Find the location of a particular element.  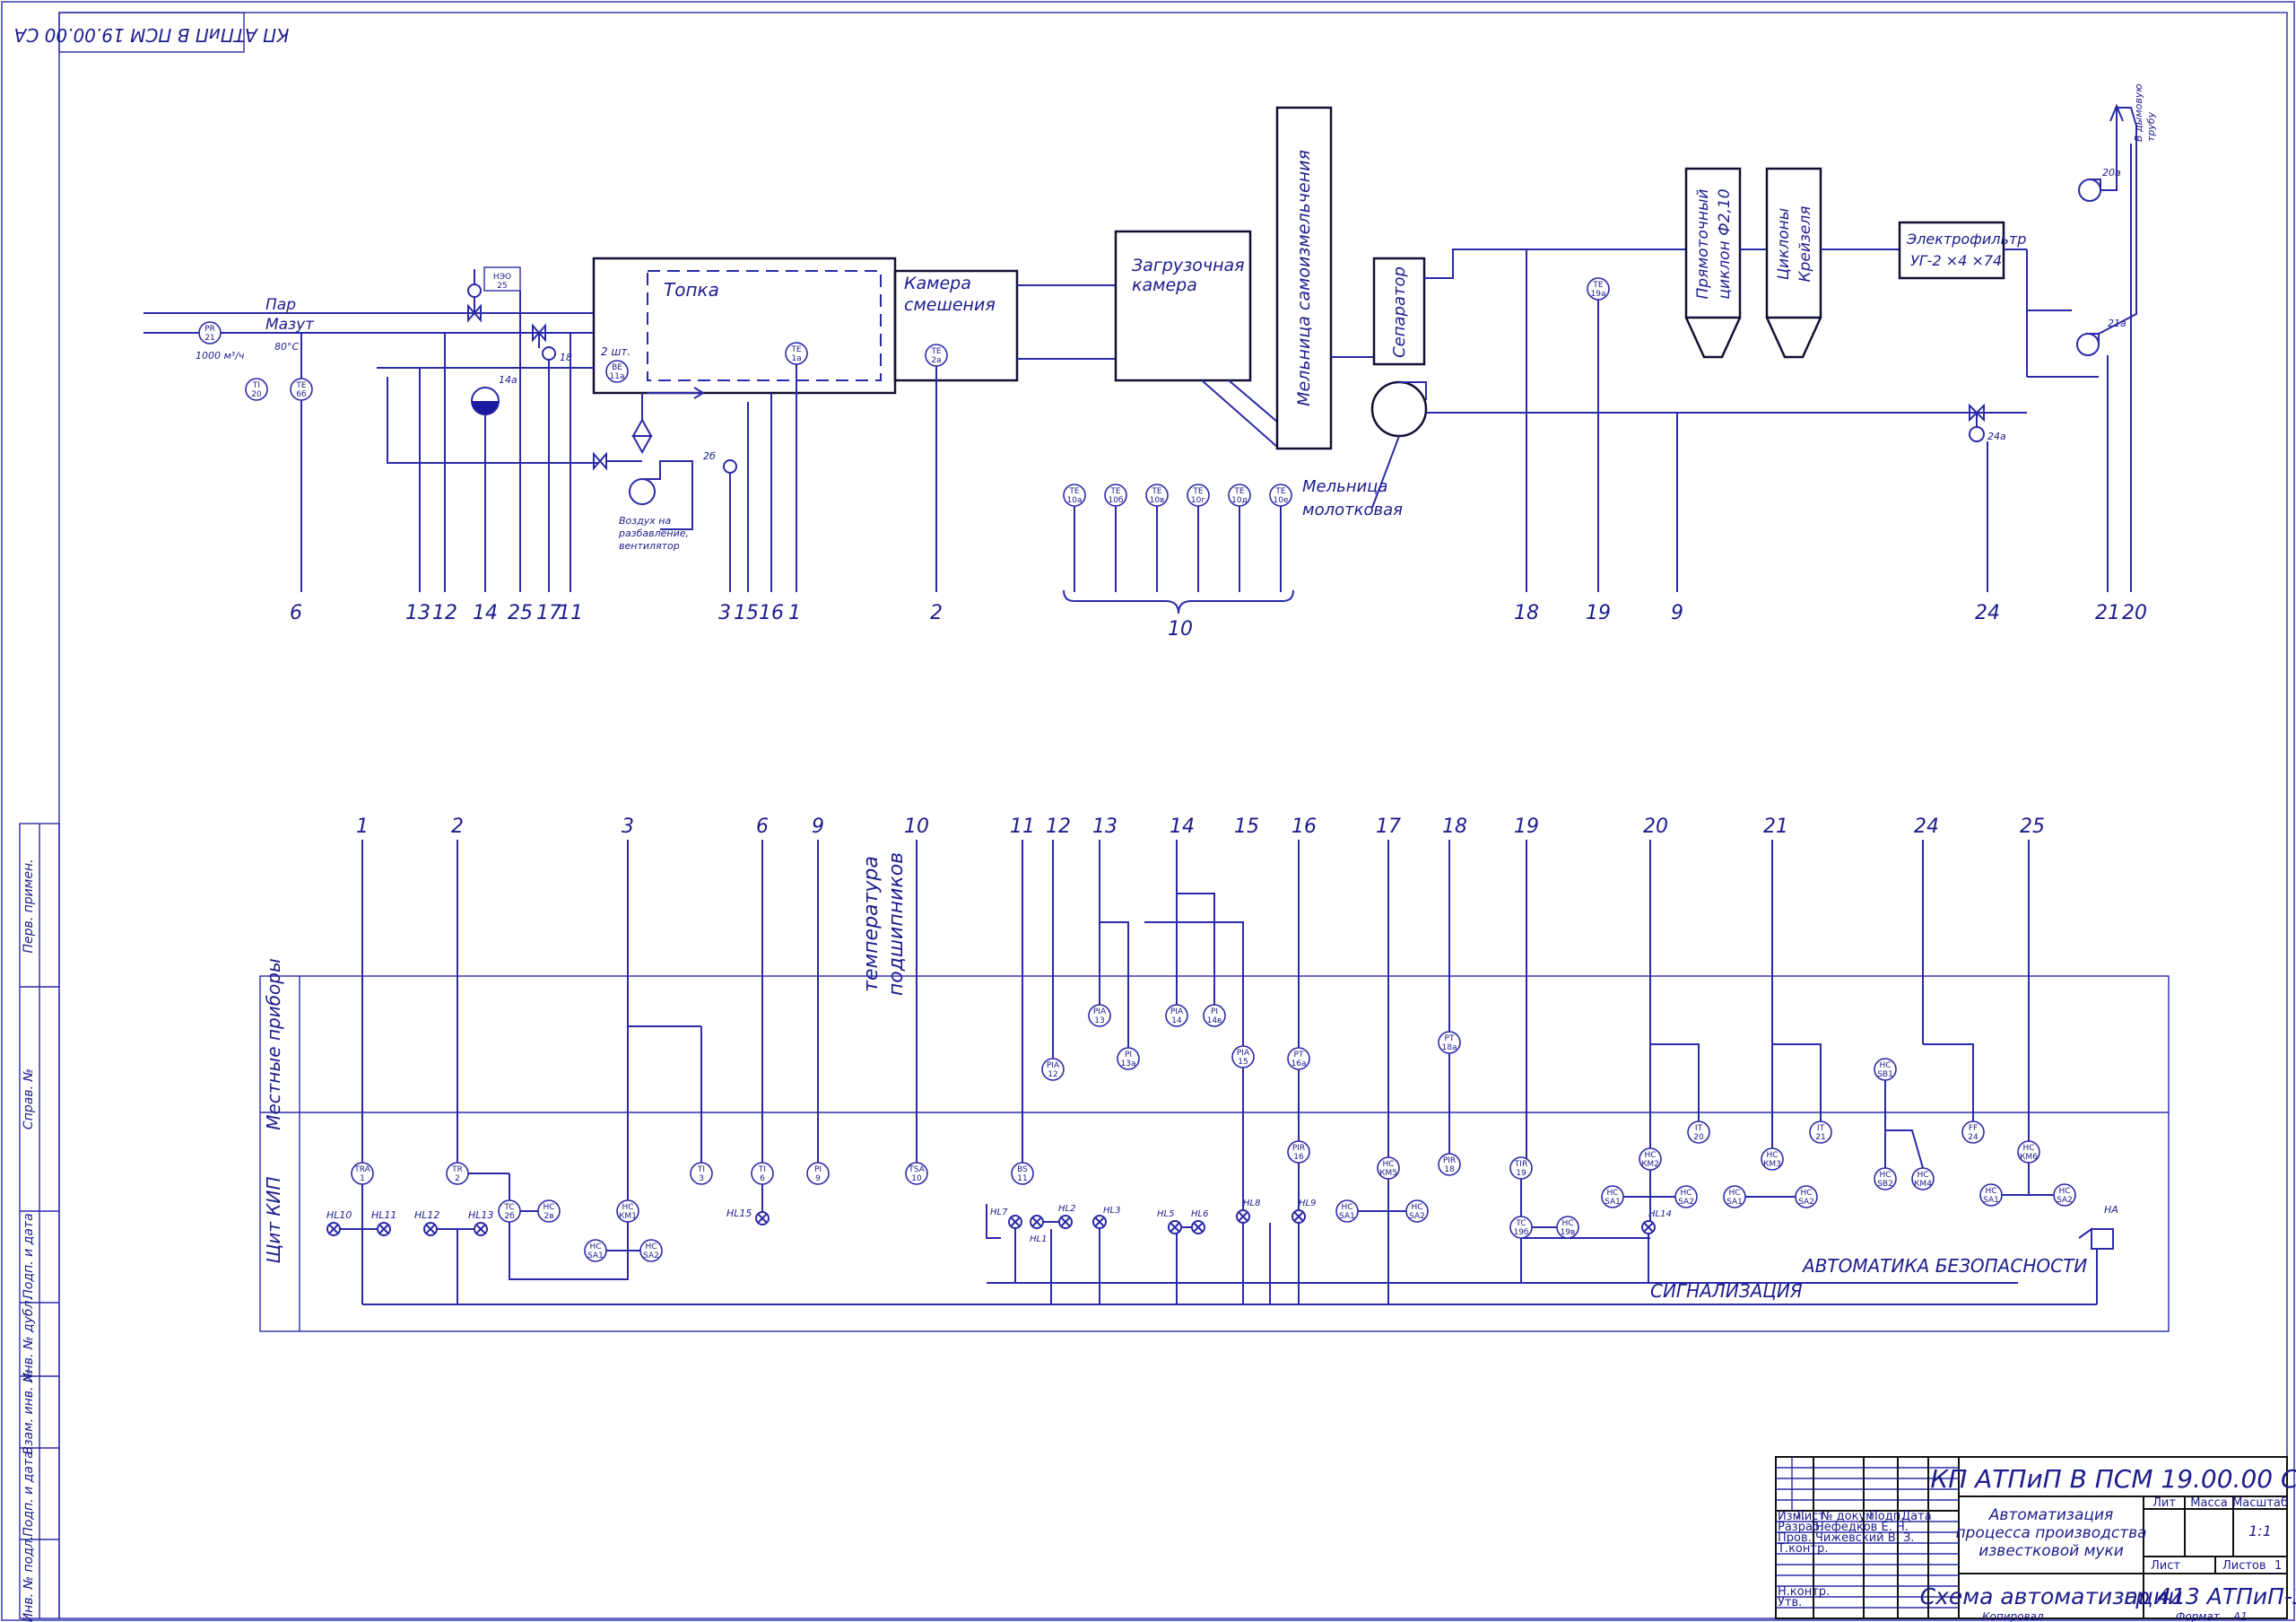

panel-bubble: HC2в is located at coordinates (549, 1211).